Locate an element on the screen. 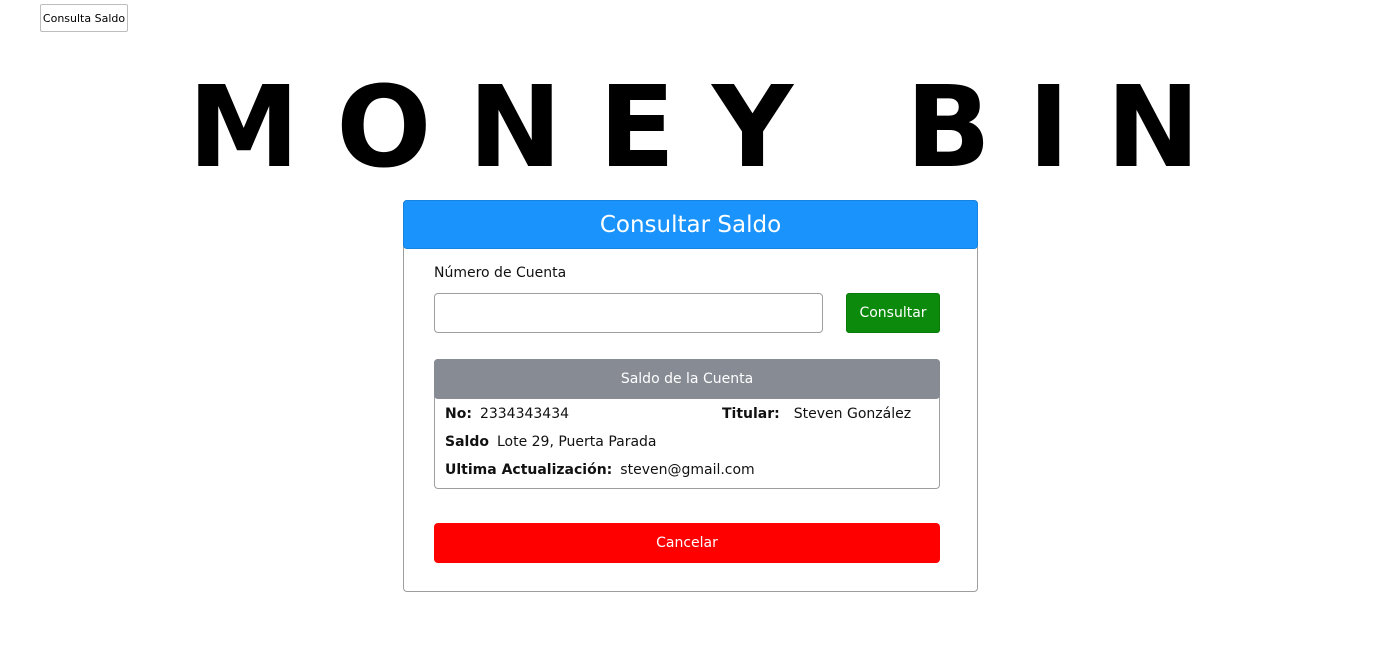 The image size is (1390, 663). saldo-row: Saldo Lote 29, Puerta Parada is located at coordinates (551, 442).